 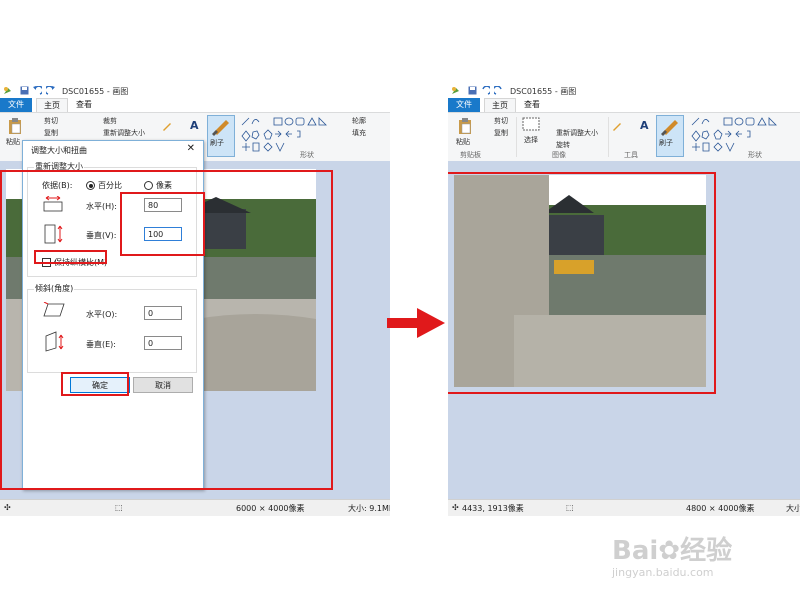 I want to click on status-bar: ✣ ⬚ 6000 × 4000像素 大小: 9.1MB, so click(x=195, y=507).